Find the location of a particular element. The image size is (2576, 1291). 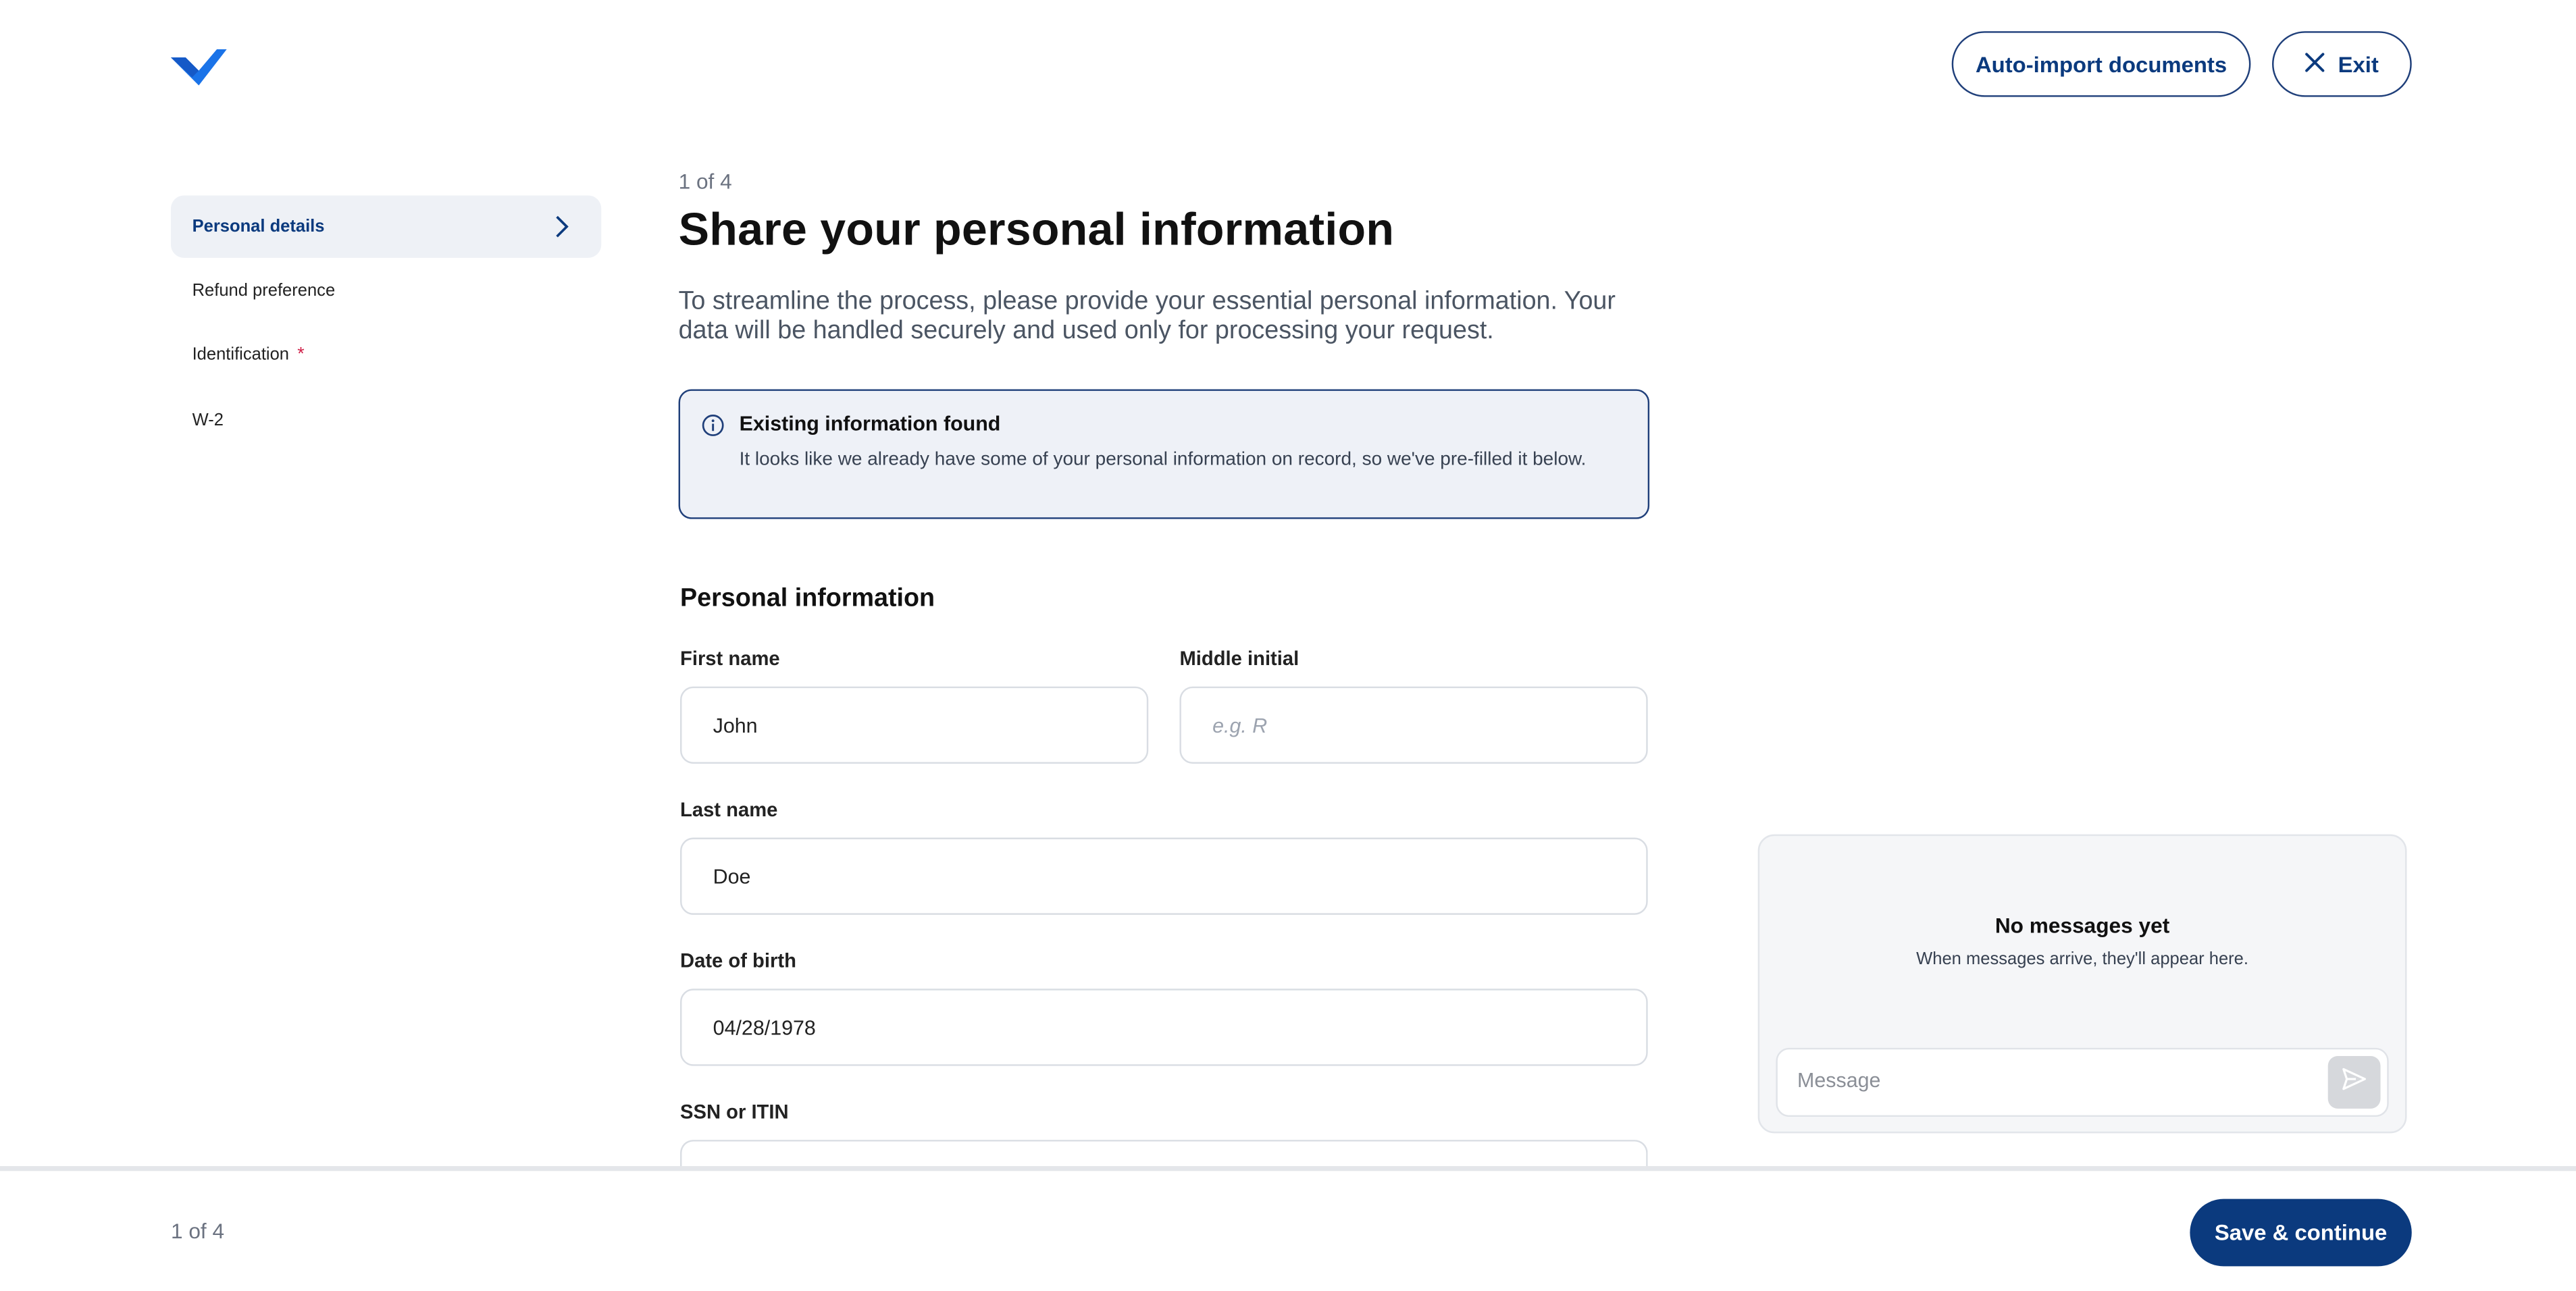

sidebar-item-w2: W-2 is located at coordinates (386, 420).